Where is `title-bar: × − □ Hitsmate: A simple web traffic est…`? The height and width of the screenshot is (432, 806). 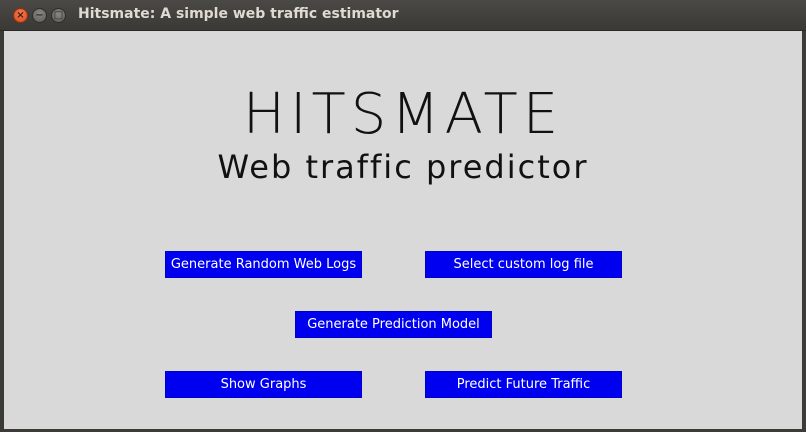 title-bar: × − □ Hitsmate: A simple web traffic est… is located at coordinates (403, 15).